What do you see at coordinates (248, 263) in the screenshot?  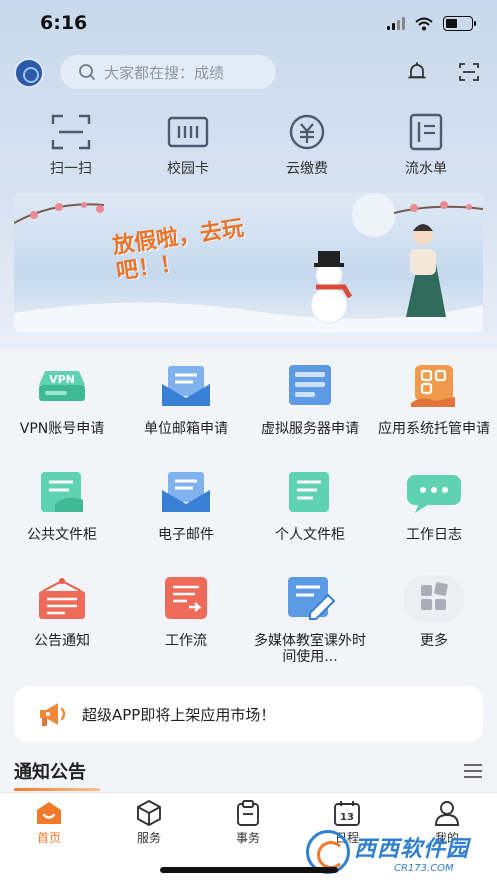 I see `promo-banner: 放假啦，去玩吧！！` at bounding box center [248, 263].